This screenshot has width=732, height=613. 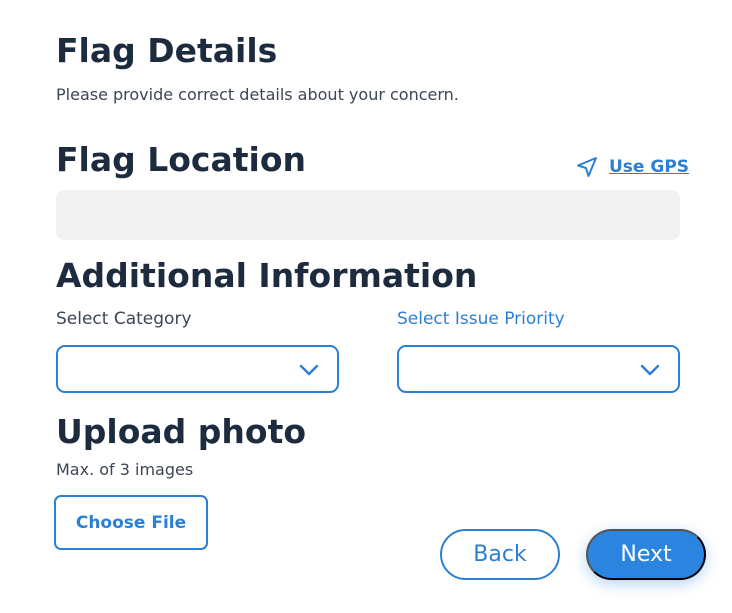 What do you see at coordinates (500, 554) in the screenshot?
I see `back-button: Back` at bounding box center [500, 554].